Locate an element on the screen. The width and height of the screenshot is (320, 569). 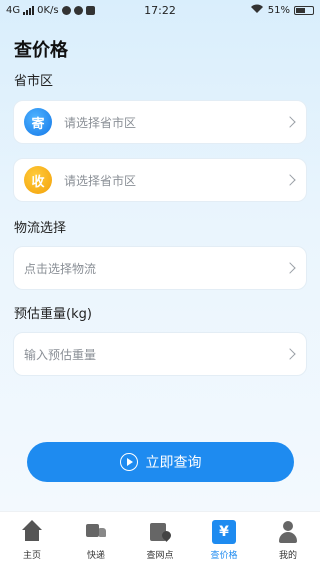
tab-home: 主页 is located at coordinates (32, 540).